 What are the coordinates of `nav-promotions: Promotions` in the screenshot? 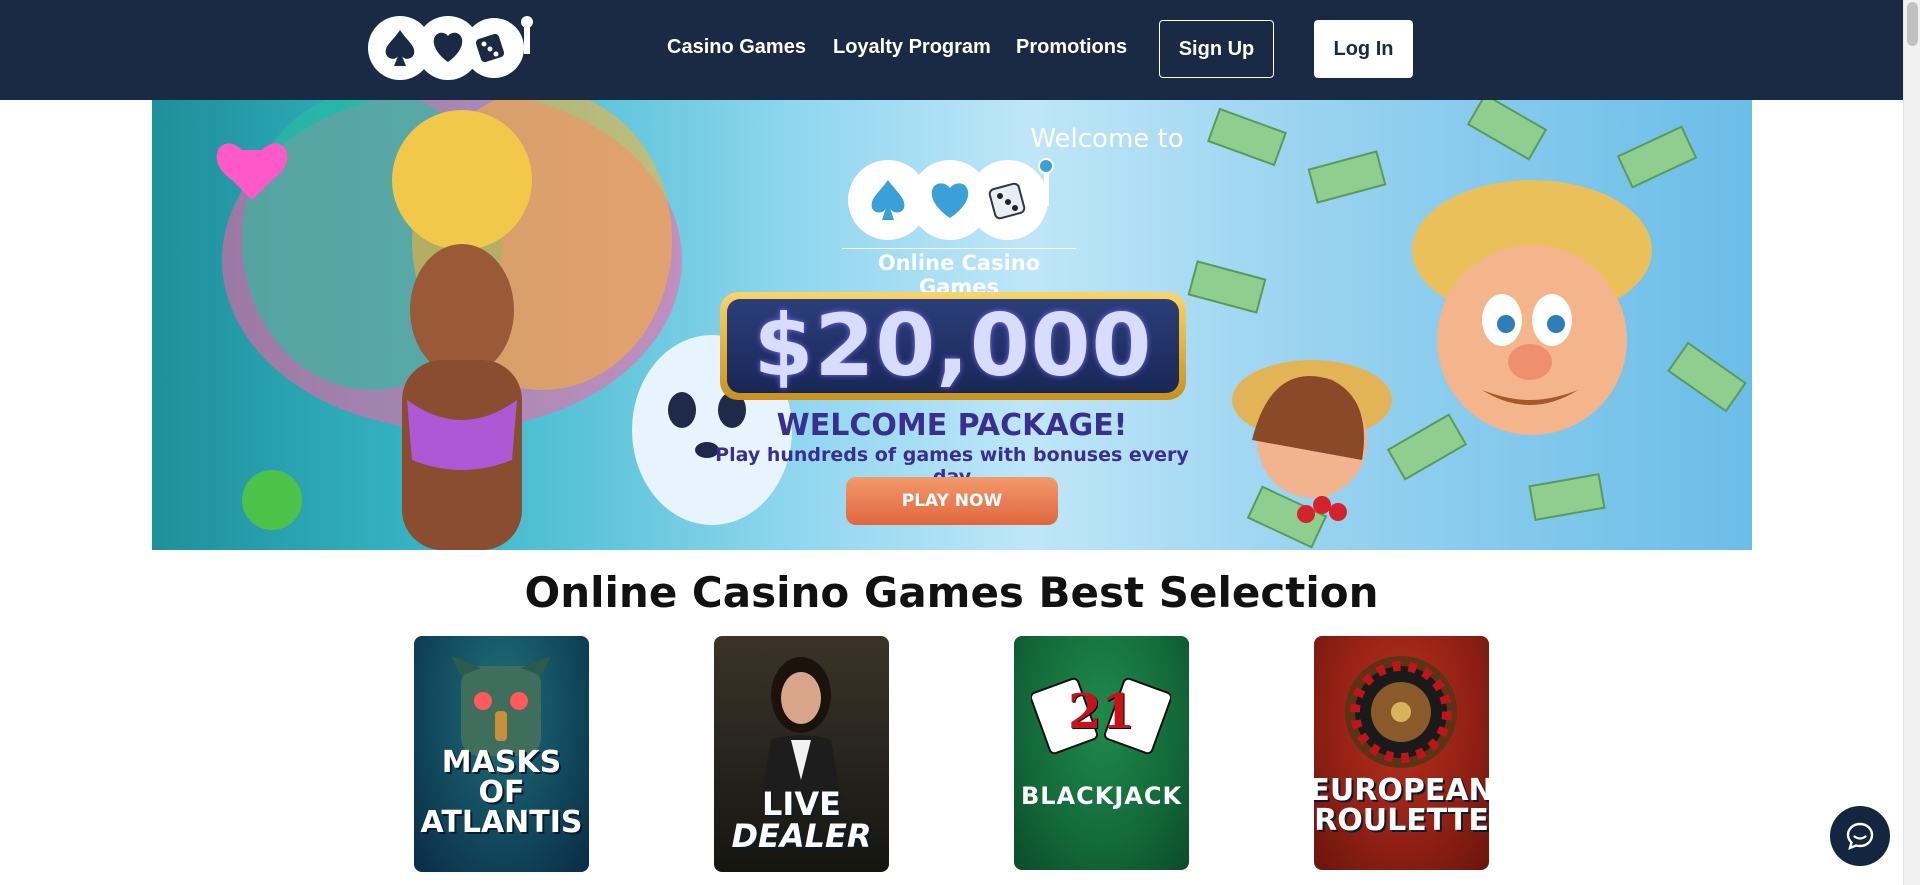 It's located at (1071, 47).